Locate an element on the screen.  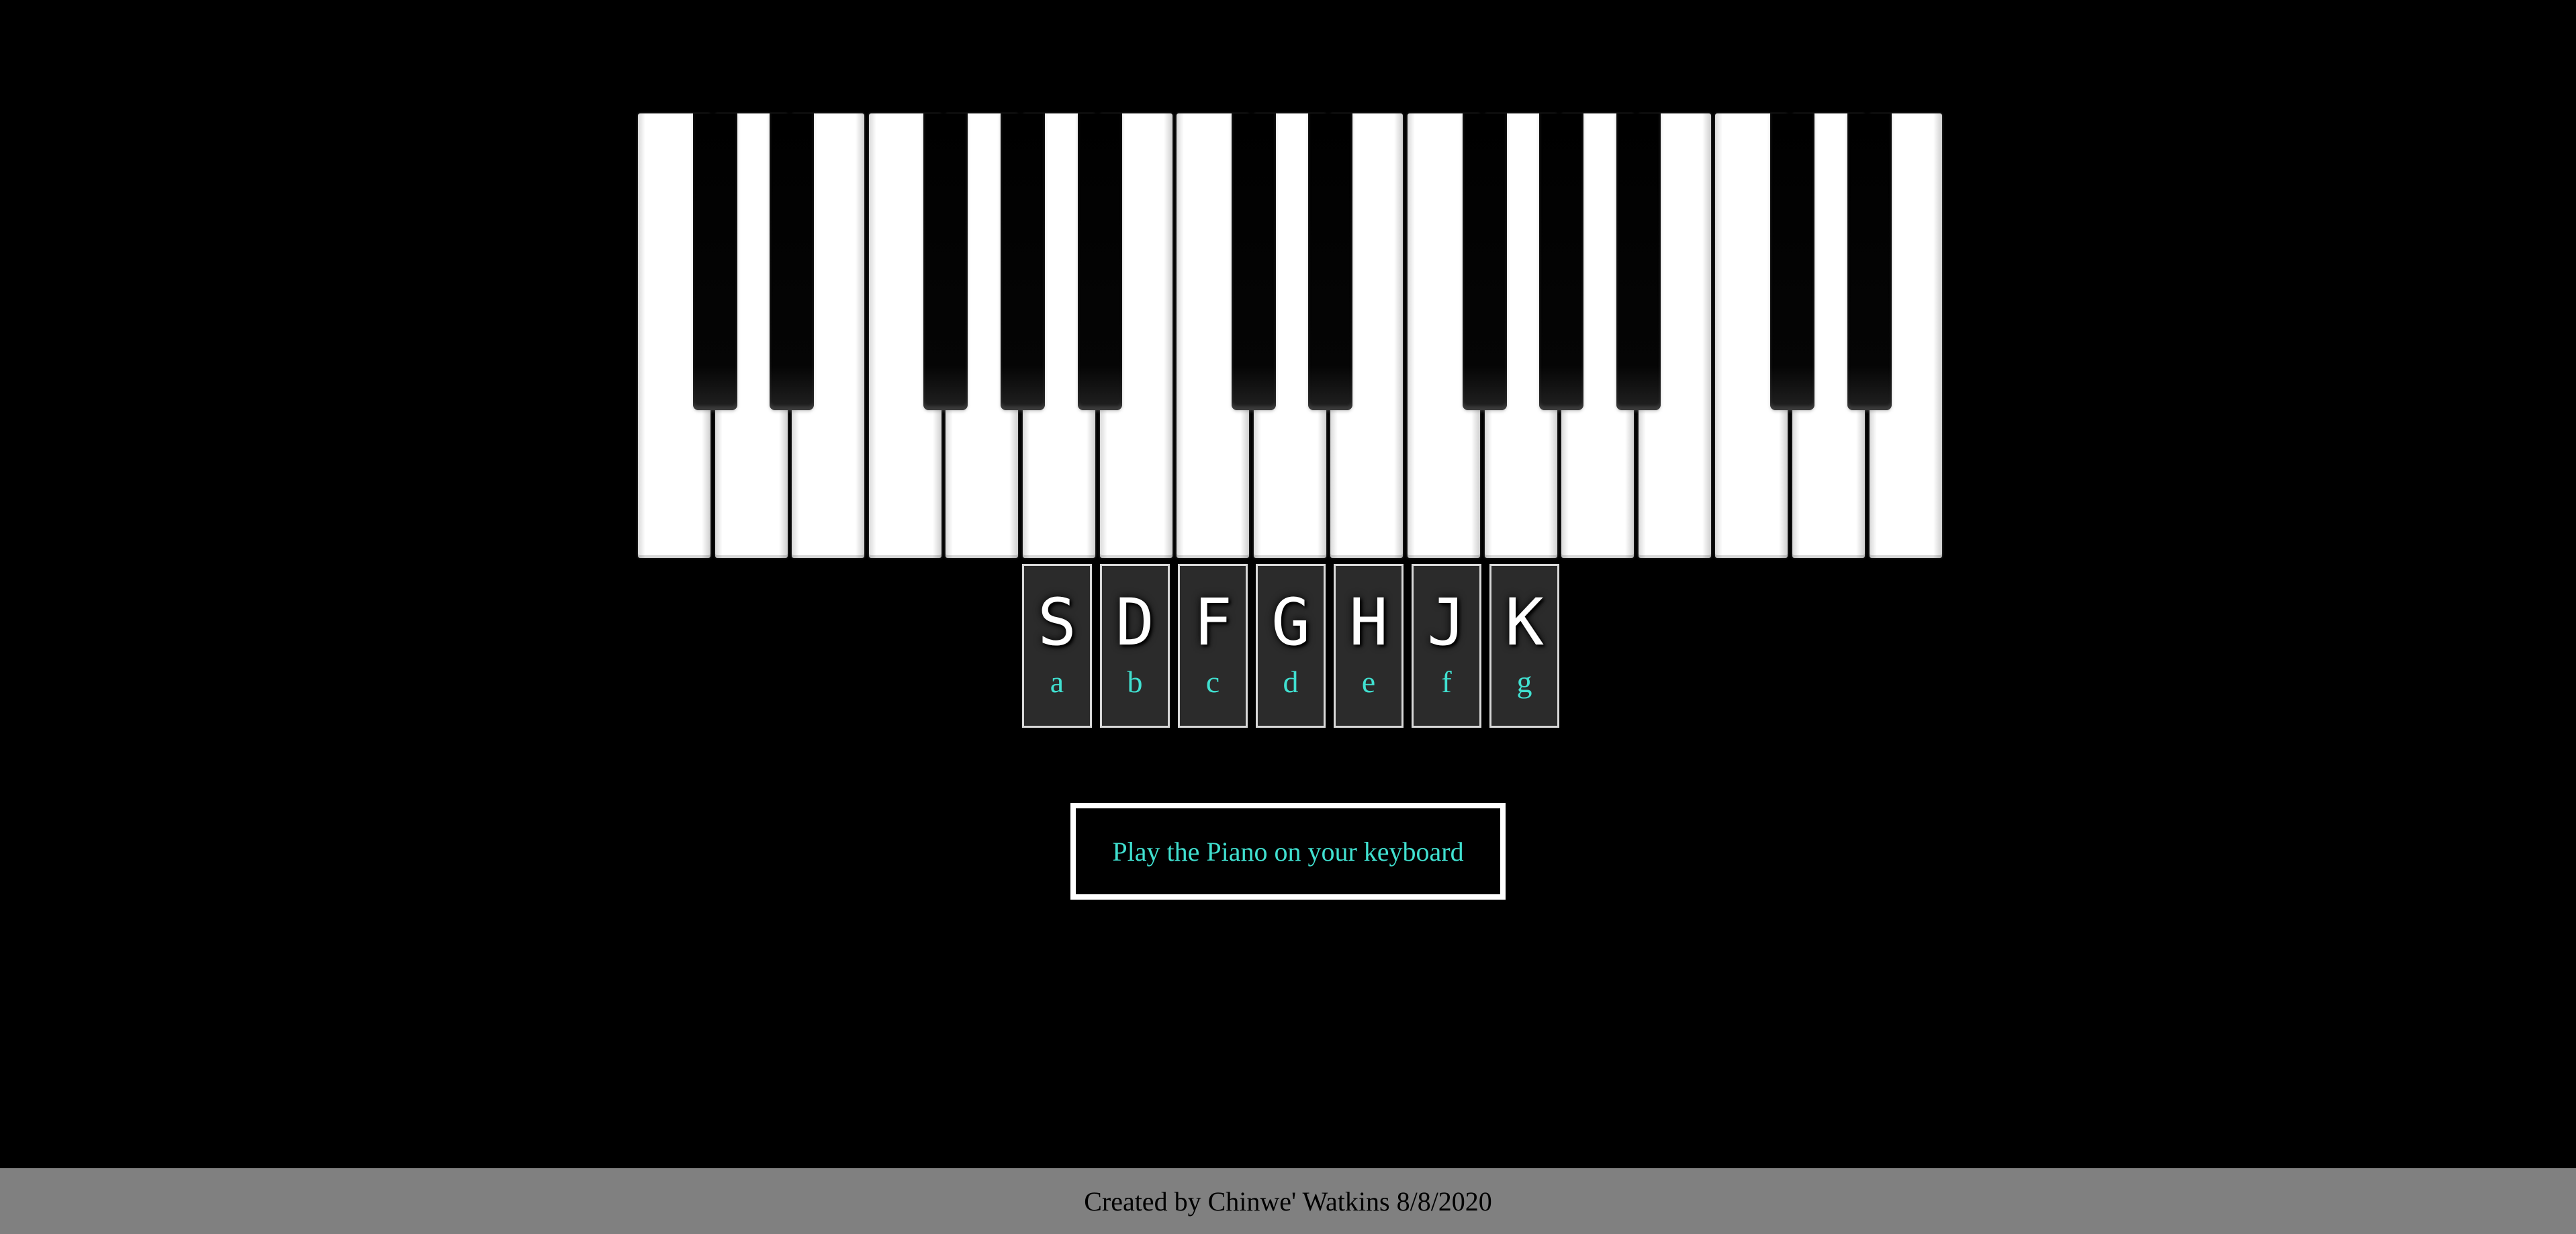
key-hint-s: S a is located at coordinates (1057, 646).